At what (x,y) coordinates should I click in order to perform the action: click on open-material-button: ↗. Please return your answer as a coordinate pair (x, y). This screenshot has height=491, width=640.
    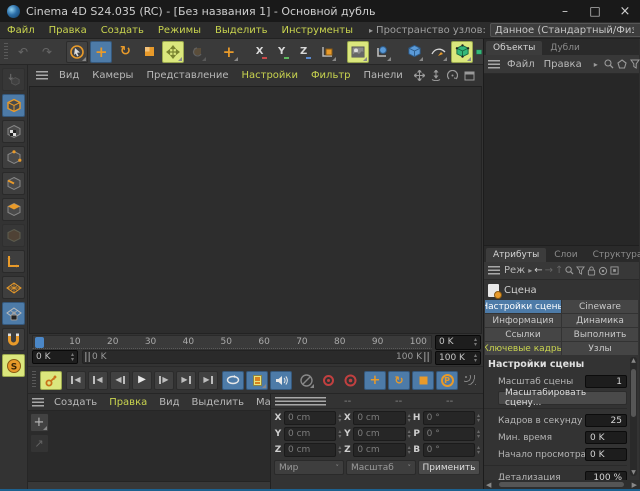
    Looking at the image, I should click on (39, 443).